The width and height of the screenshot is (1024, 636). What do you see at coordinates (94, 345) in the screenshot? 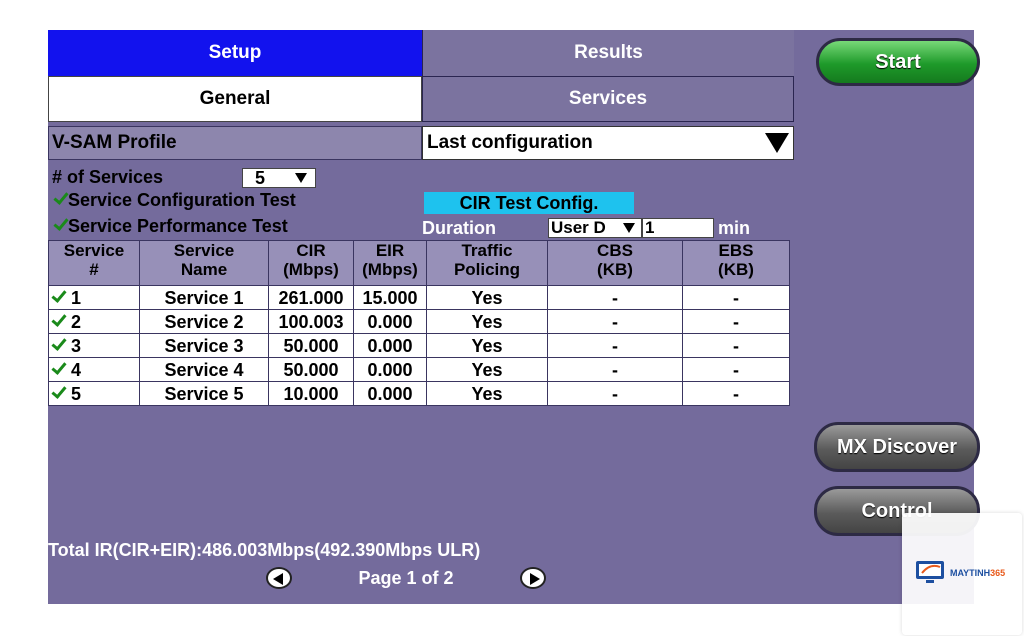
I see `service-number-cell: 3` at bounding box center [94, 345].